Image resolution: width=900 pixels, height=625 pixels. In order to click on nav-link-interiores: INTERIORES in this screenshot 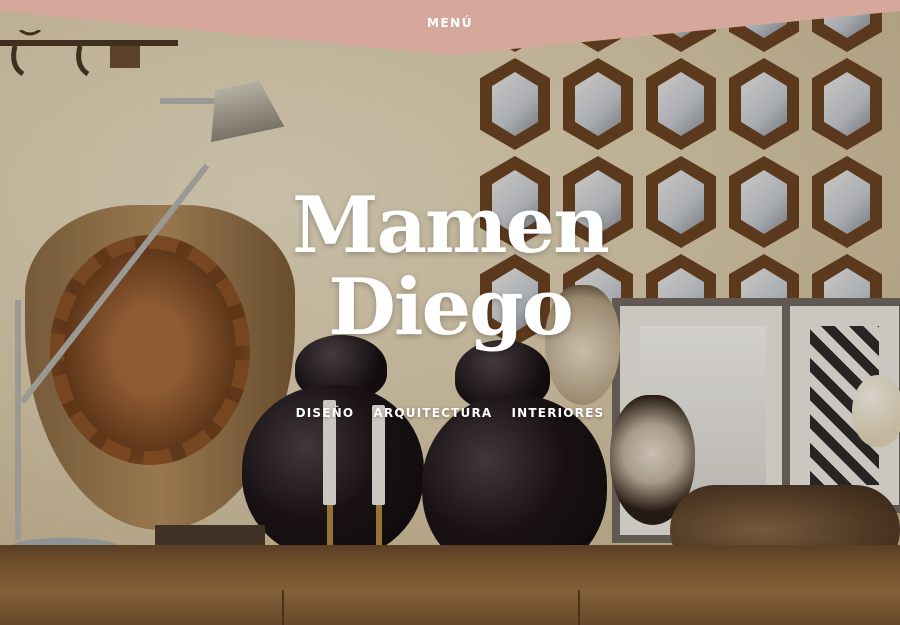, I will do `click(558, 413)`.